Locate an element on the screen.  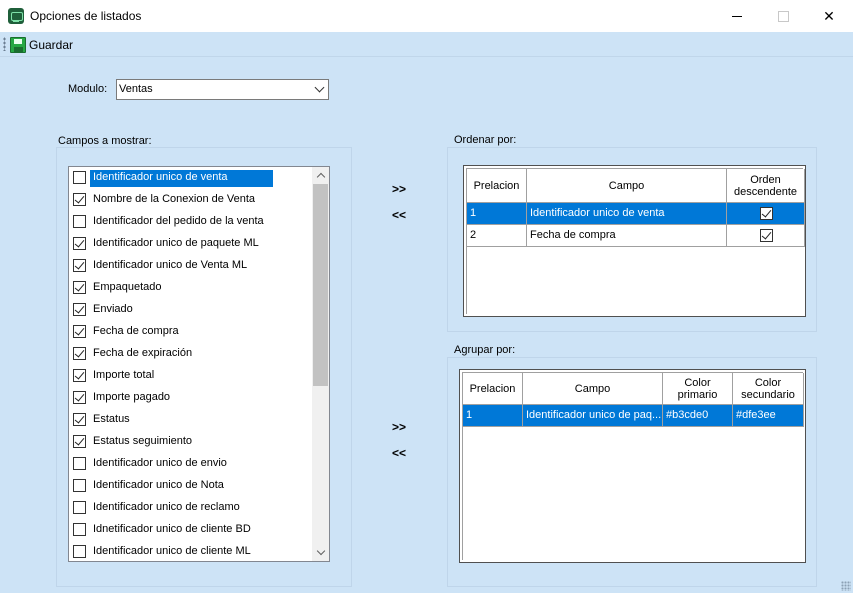
campo-label: Idnetificador unico de cliente BD is located at coordinates (172, 529).